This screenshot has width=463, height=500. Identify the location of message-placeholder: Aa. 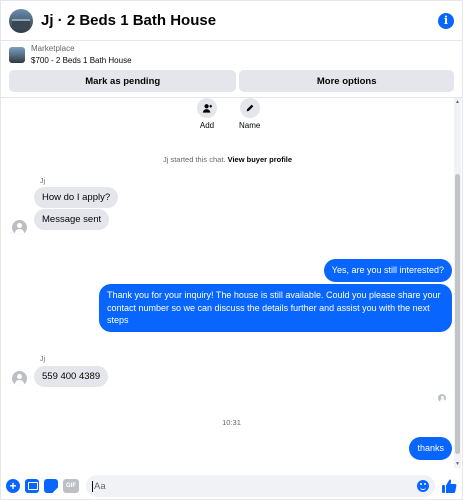
(100, 486).